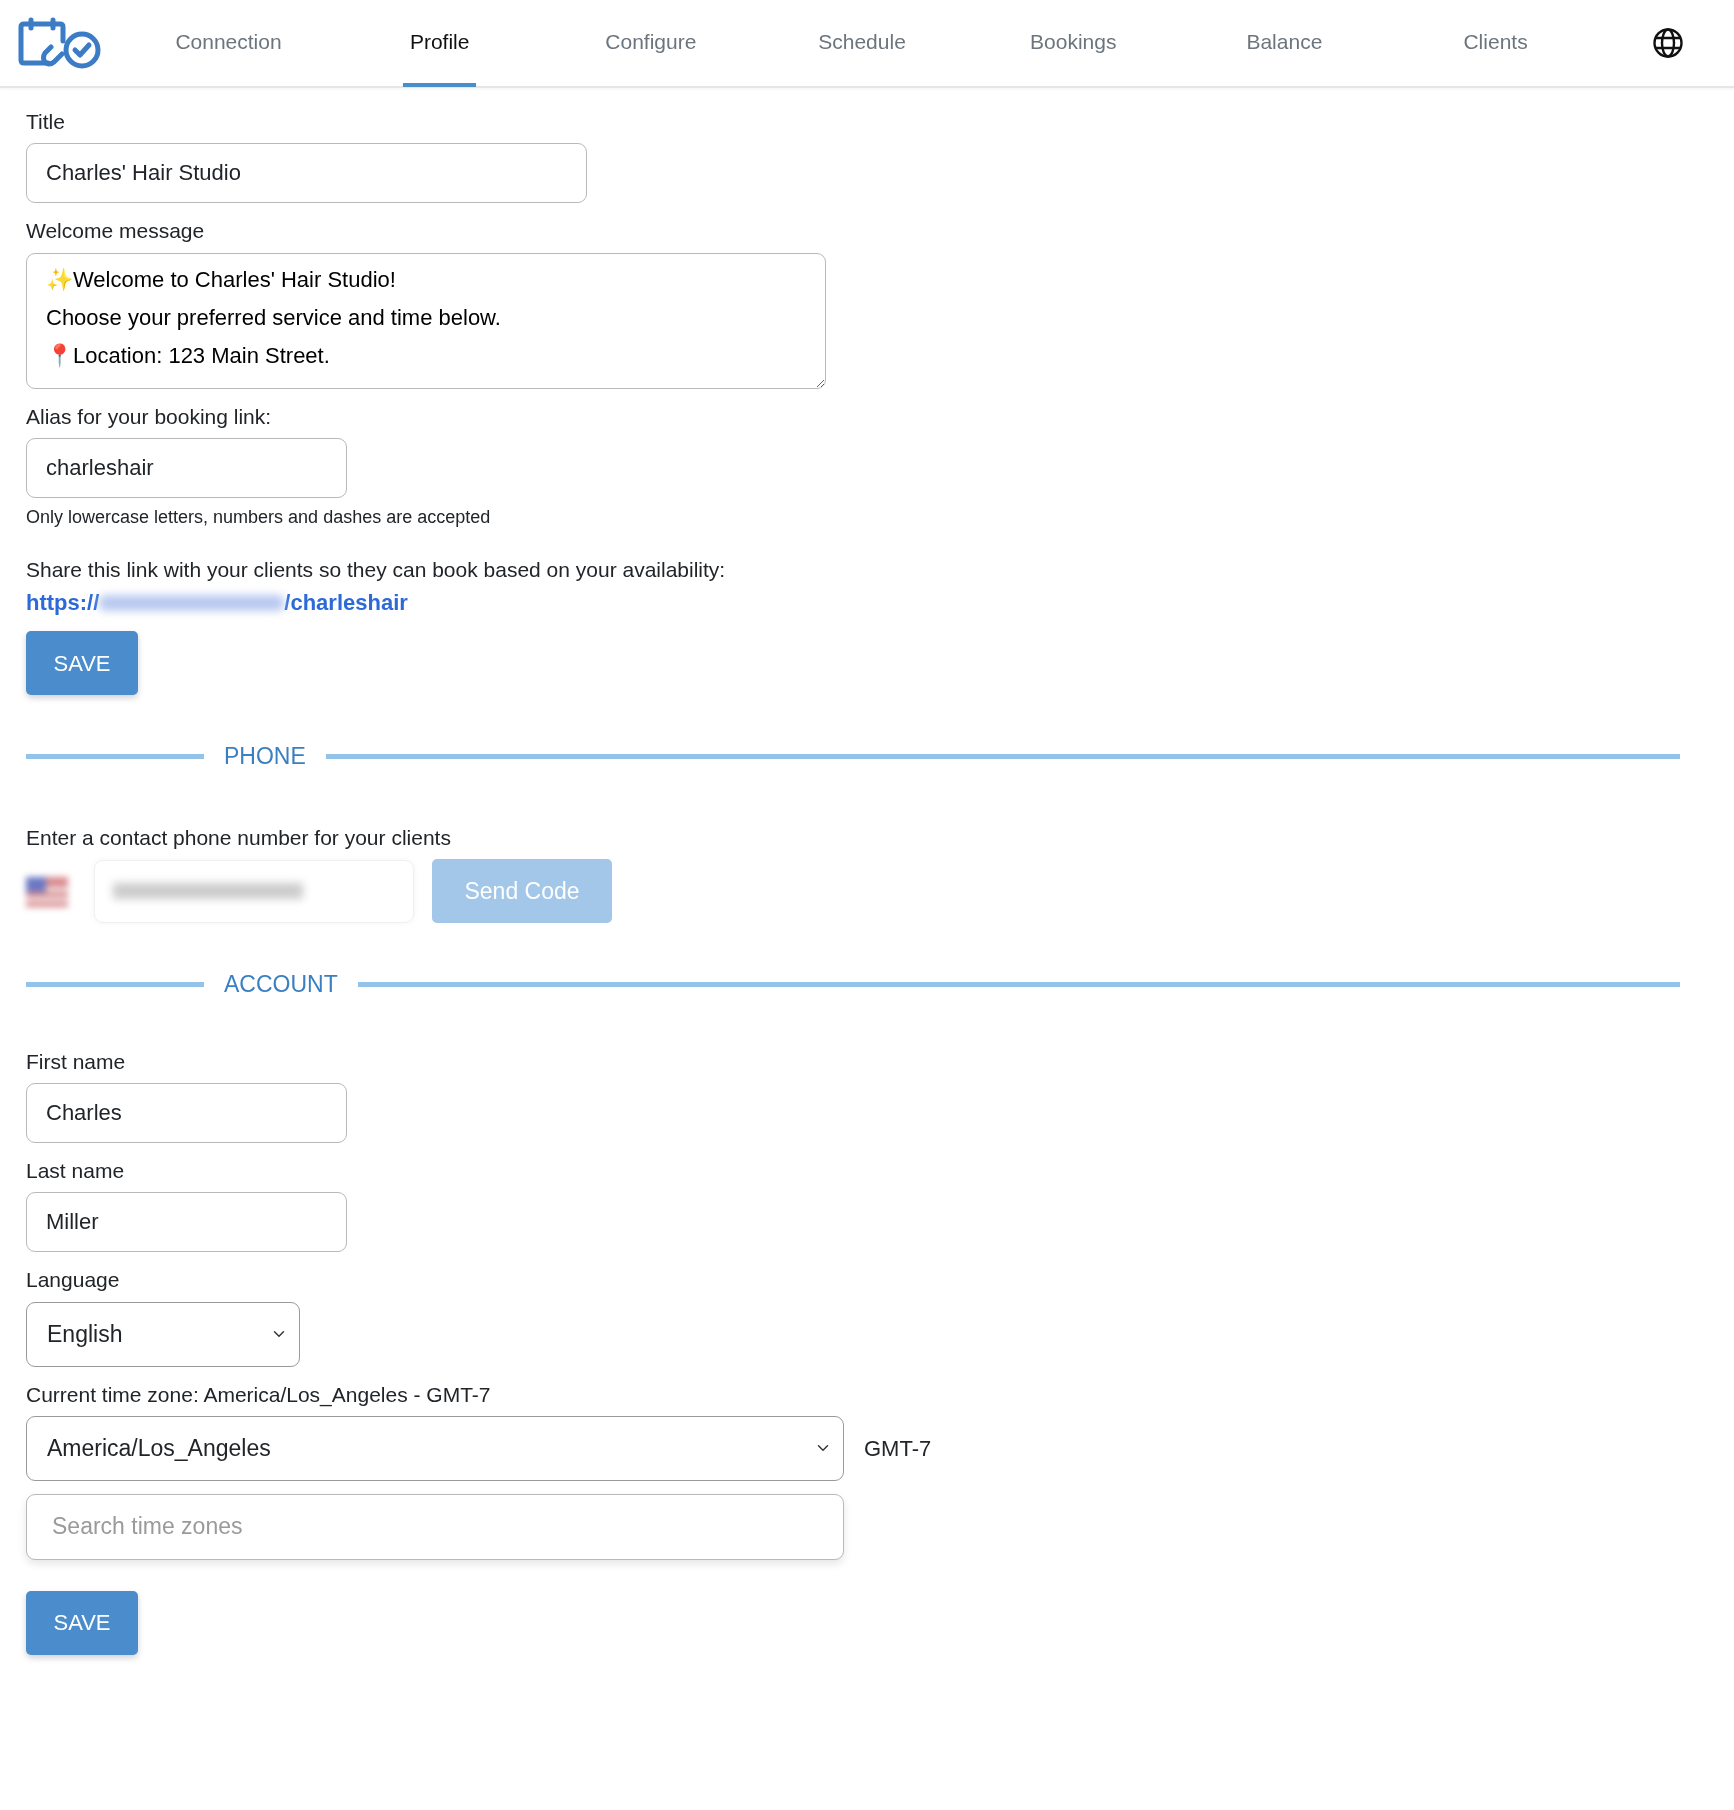 The width and height of the screenshot is (1734, 1810). I want to click on share-text: Share this link with your clients so they can book based on your availability:, so click(376, 569).